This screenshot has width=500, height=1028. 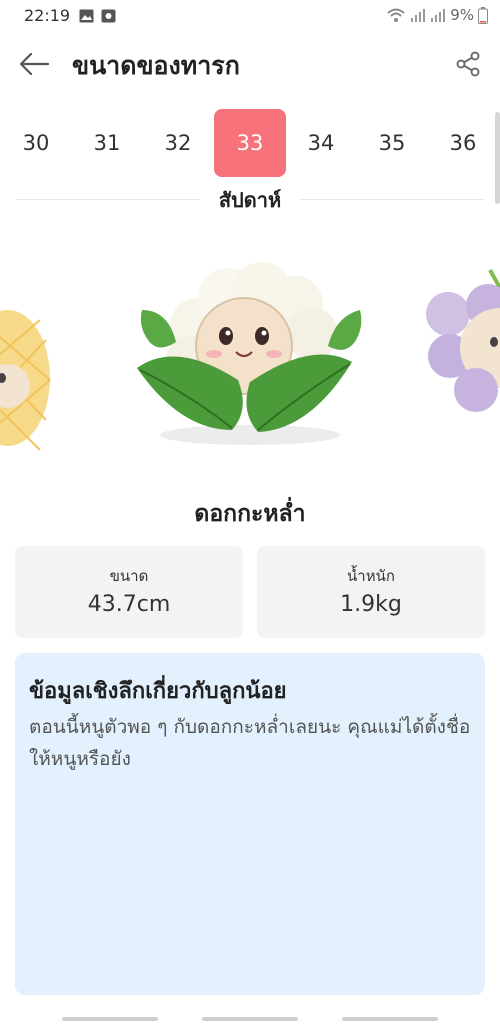 I want to click on week-unit-label: สัปดาห์, so click(x=250, y=200).